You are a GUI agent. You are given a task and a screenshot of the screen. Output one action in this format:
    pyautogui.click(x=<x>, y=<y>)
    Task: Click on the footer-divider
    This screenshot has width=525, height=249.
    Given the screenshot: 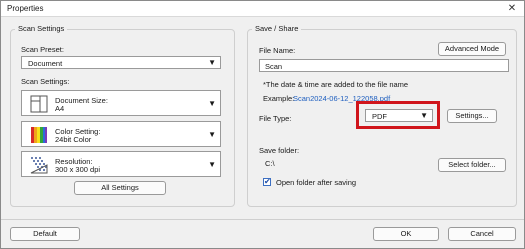 What is the action you would take?
    pyautogui.click(x=262, y=219)
    